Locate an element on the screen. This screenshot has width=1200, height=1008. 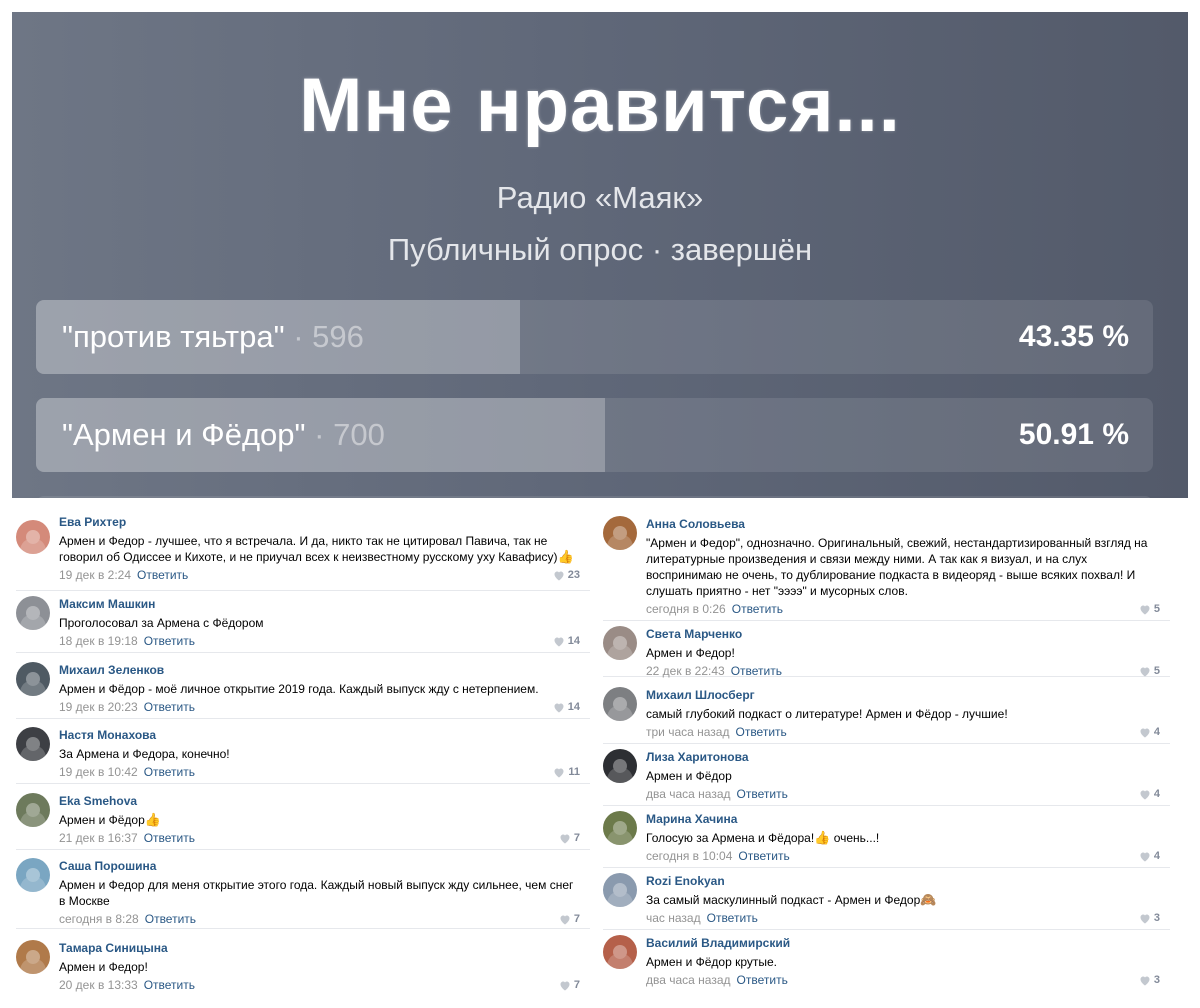
comment-date: 22 дек в 22:43 is located at coordinates (685, 671).